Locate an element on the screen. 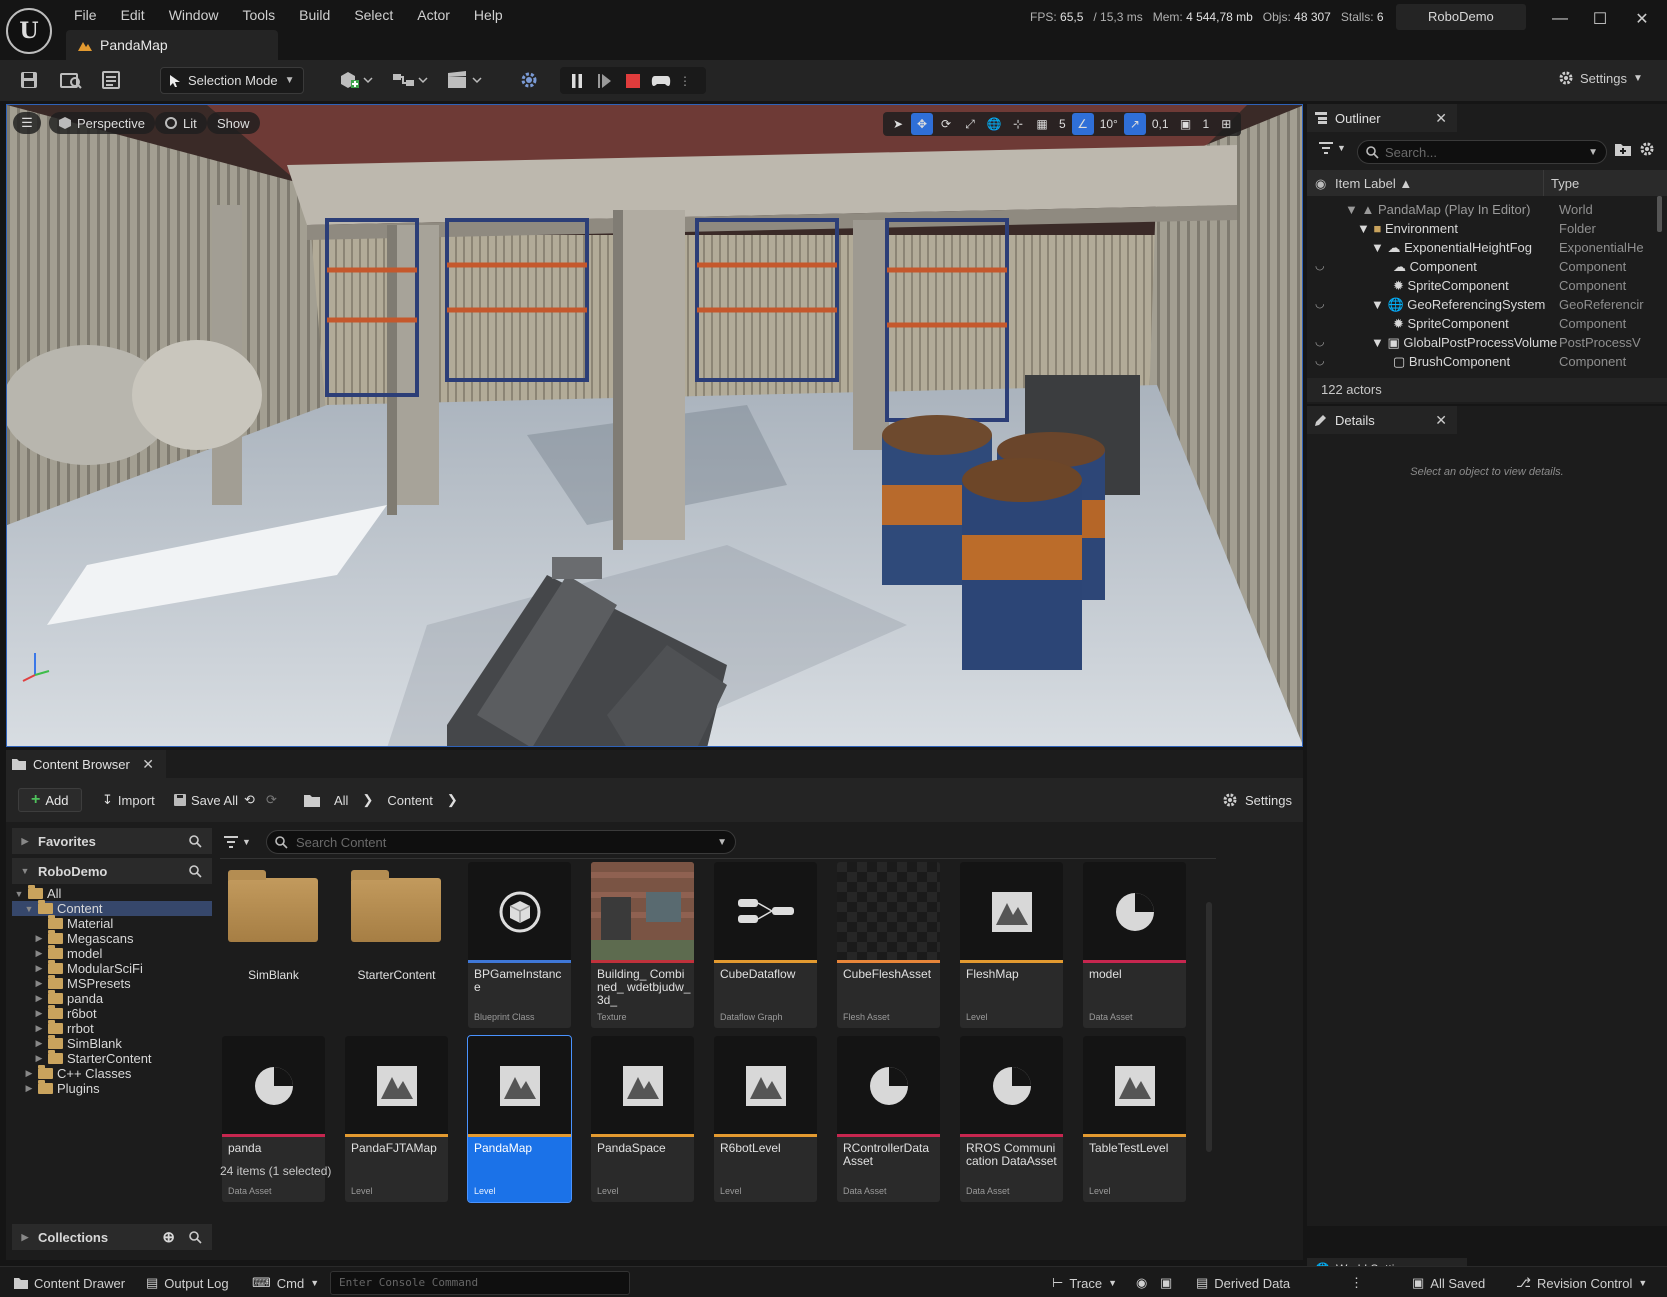 This screenshot has height=1297, width=1667. scale-tool-icon: ⤢ is located at coordinates (970, 124).